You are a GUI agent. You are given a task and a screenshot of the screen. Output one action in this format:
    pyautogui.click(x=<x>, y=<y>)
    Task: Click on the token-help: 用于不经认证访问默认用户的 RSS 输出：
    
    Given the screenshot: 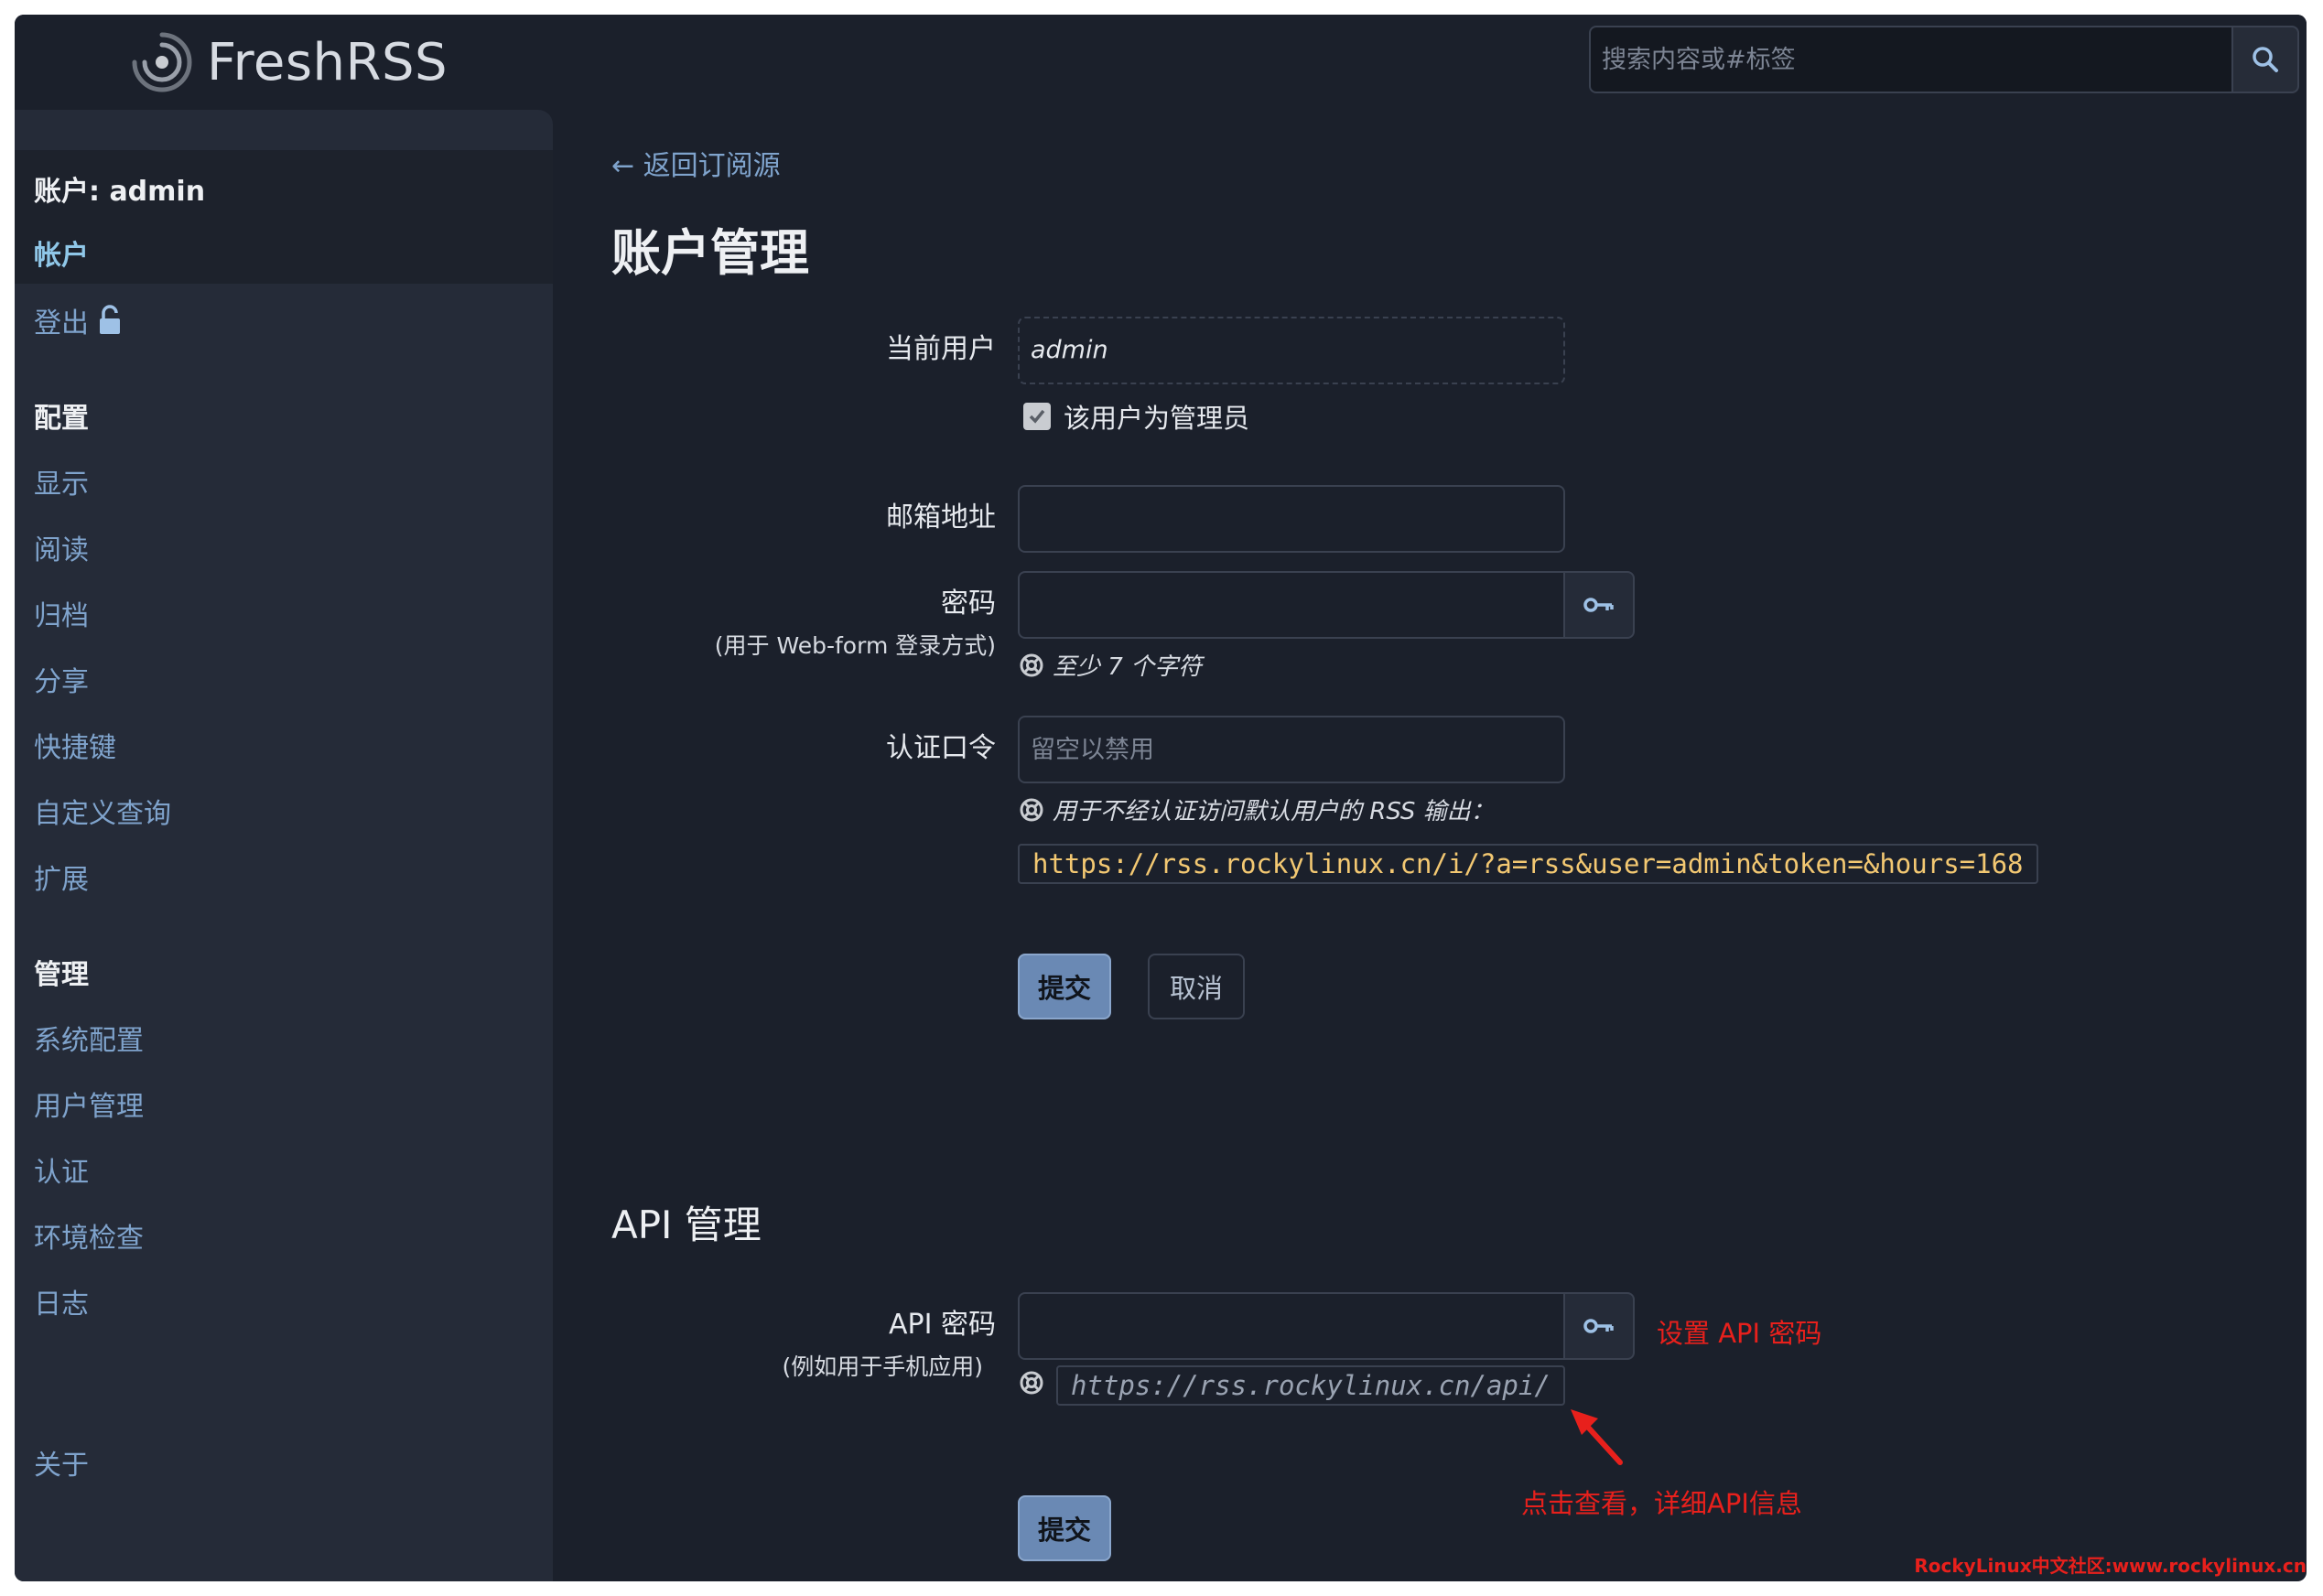 What is the action you would take?
    pyautogui.click(x=1257, y=809)
    